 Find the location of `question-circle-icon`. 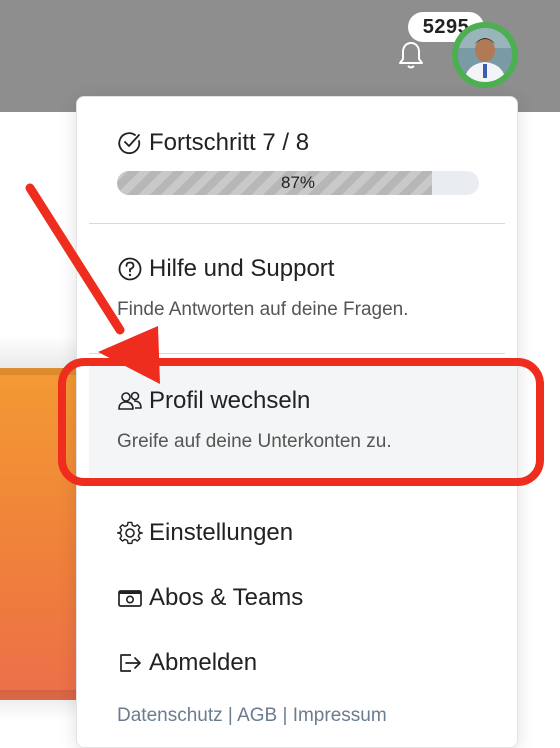

question-circle-icon is located at coordinates (130, 269).